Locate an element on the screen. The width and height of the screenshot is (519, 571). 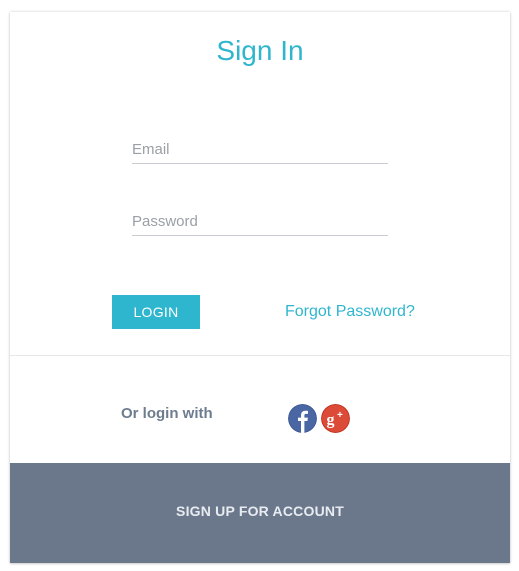
social-login-label: Or login with is located at coordinates (167, 413).